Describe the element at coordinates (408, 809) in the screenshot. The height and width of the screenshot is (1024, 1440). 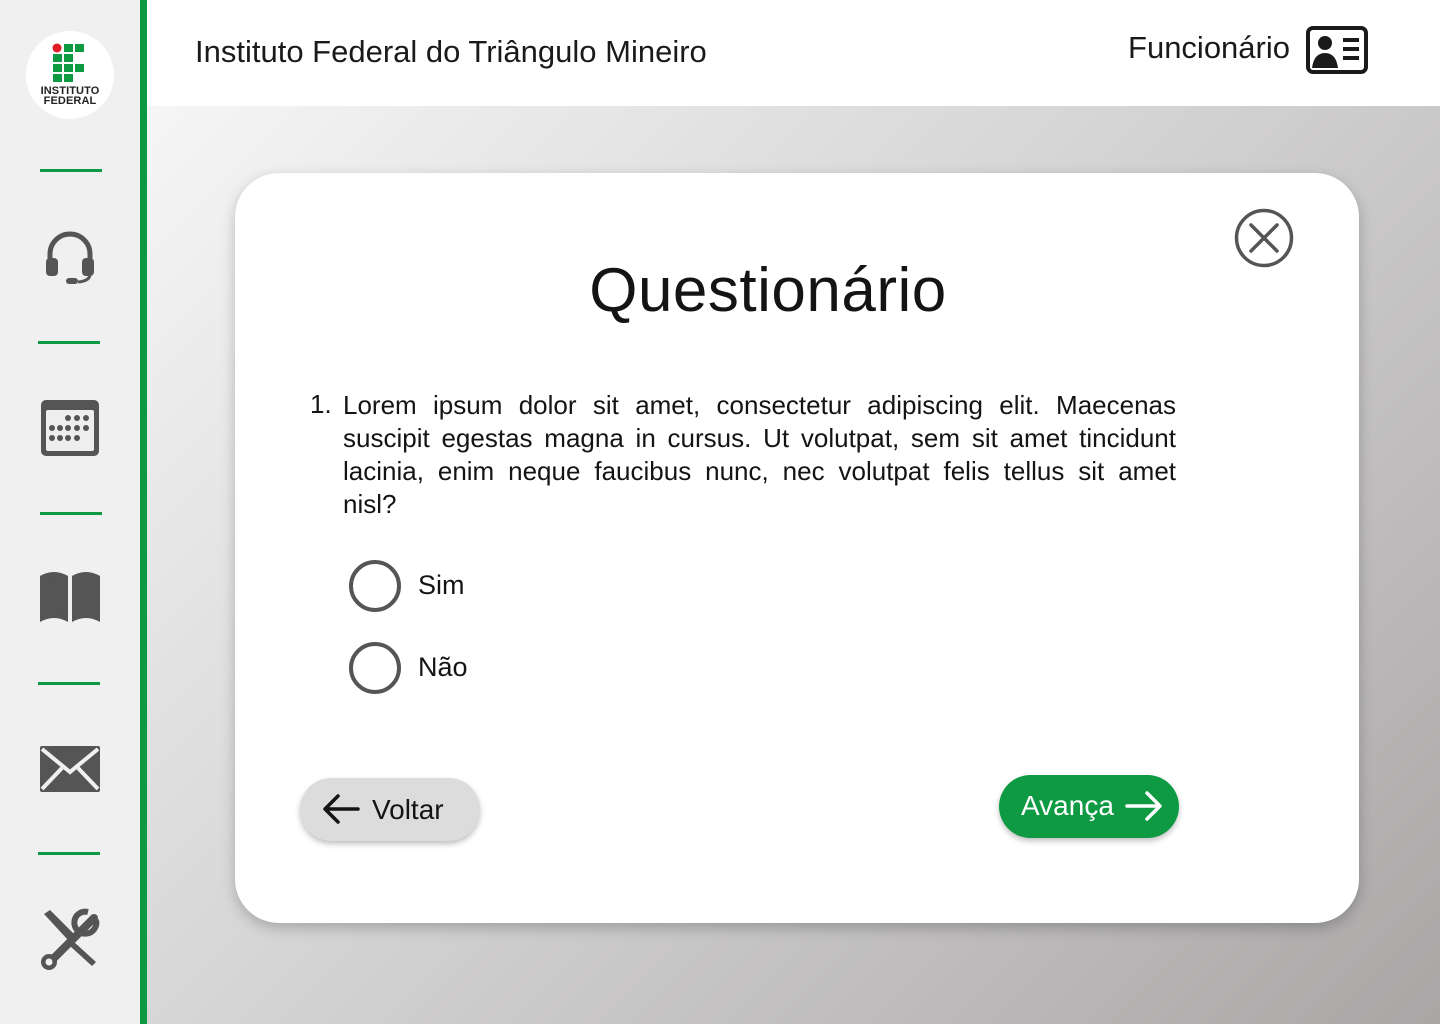
I see `back-button-label: Voltar` at that location.